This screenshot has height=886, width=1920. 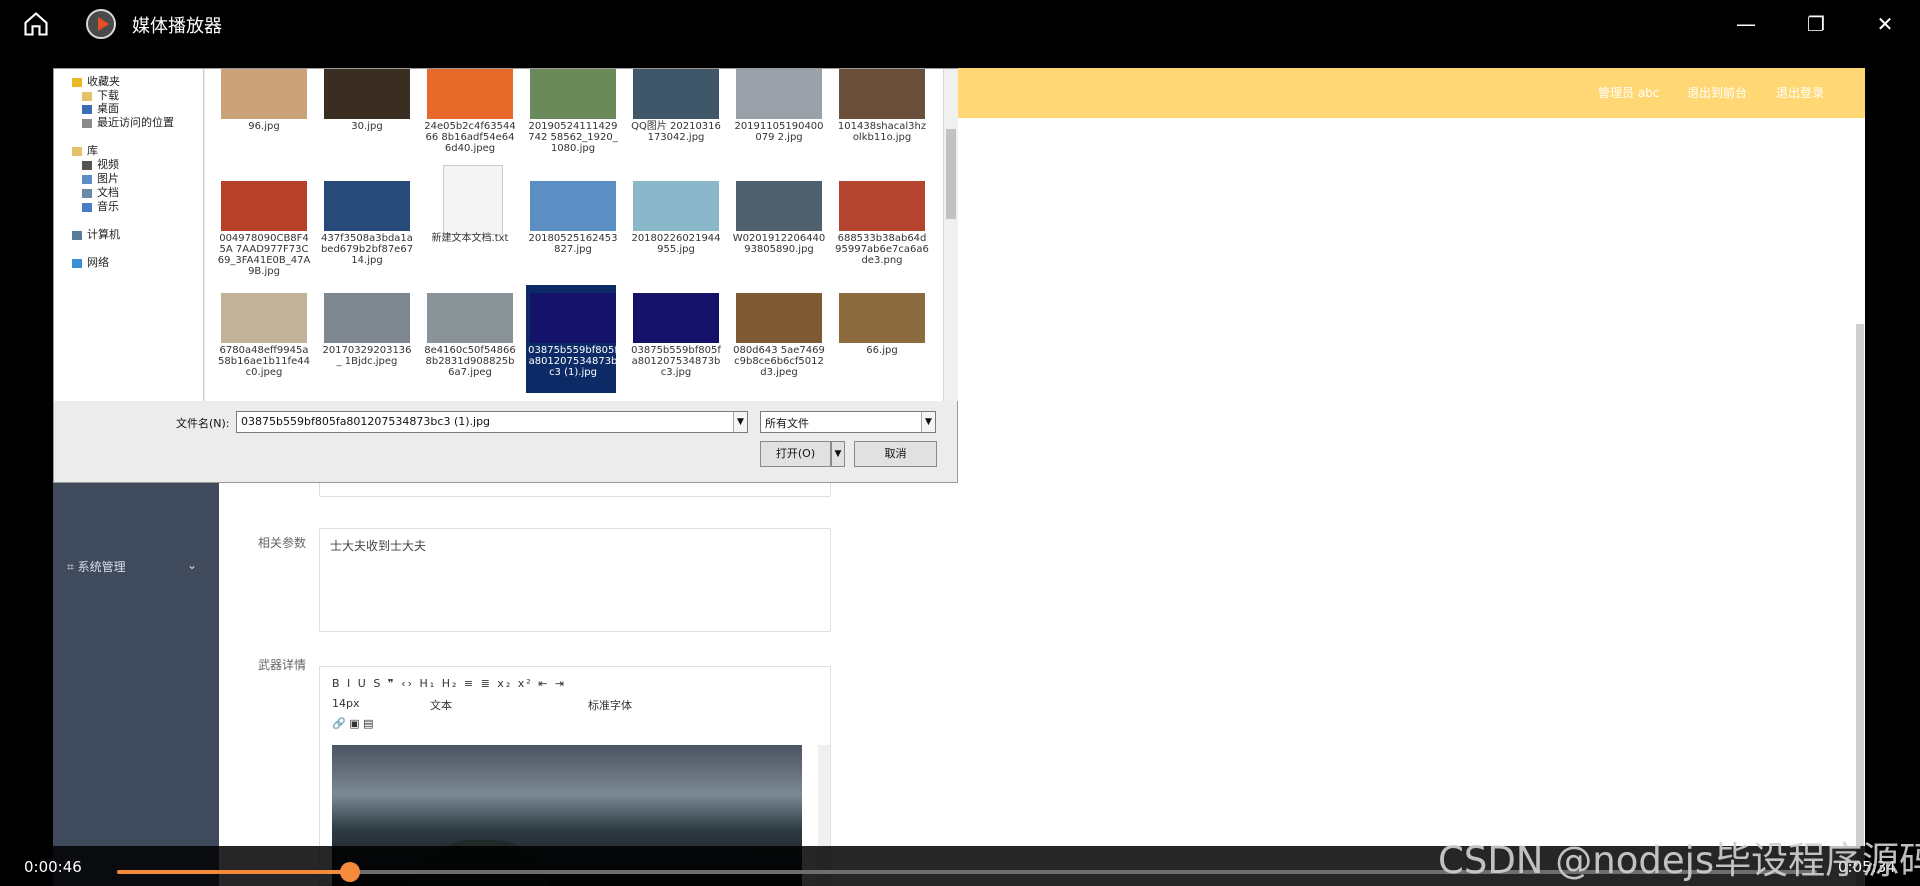 What do you see at coordinates (282, 543) in the screenshot?
I see `param-label: 相关参数` at bounding box center [282, 543].